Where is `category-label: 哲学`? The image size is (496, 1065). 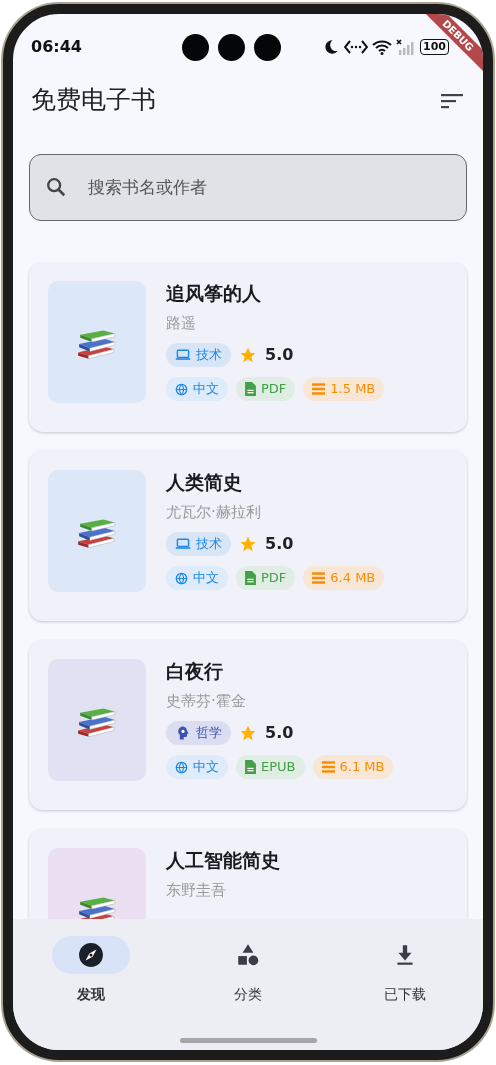
category-label: 哲学 is located at coordinates (209, 733).